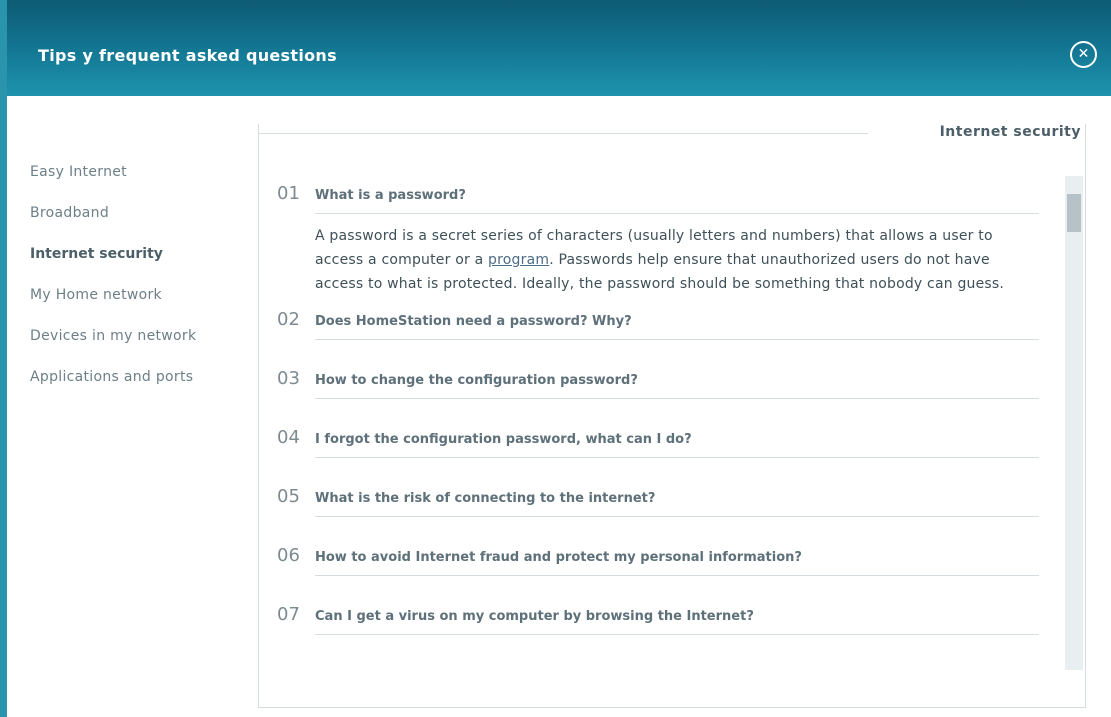  Describe the element at coordinates (140, 225) in the screenshot. I see `sidebar-item-broadband: Broadband` at that location.